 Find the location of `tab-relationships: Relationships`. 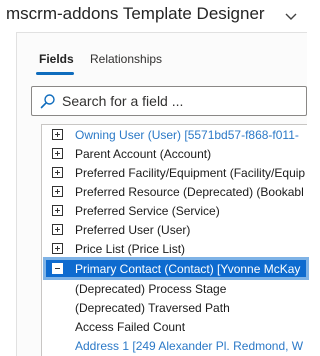

tab-relationships: Relationships is located at coordinates (126, 59).